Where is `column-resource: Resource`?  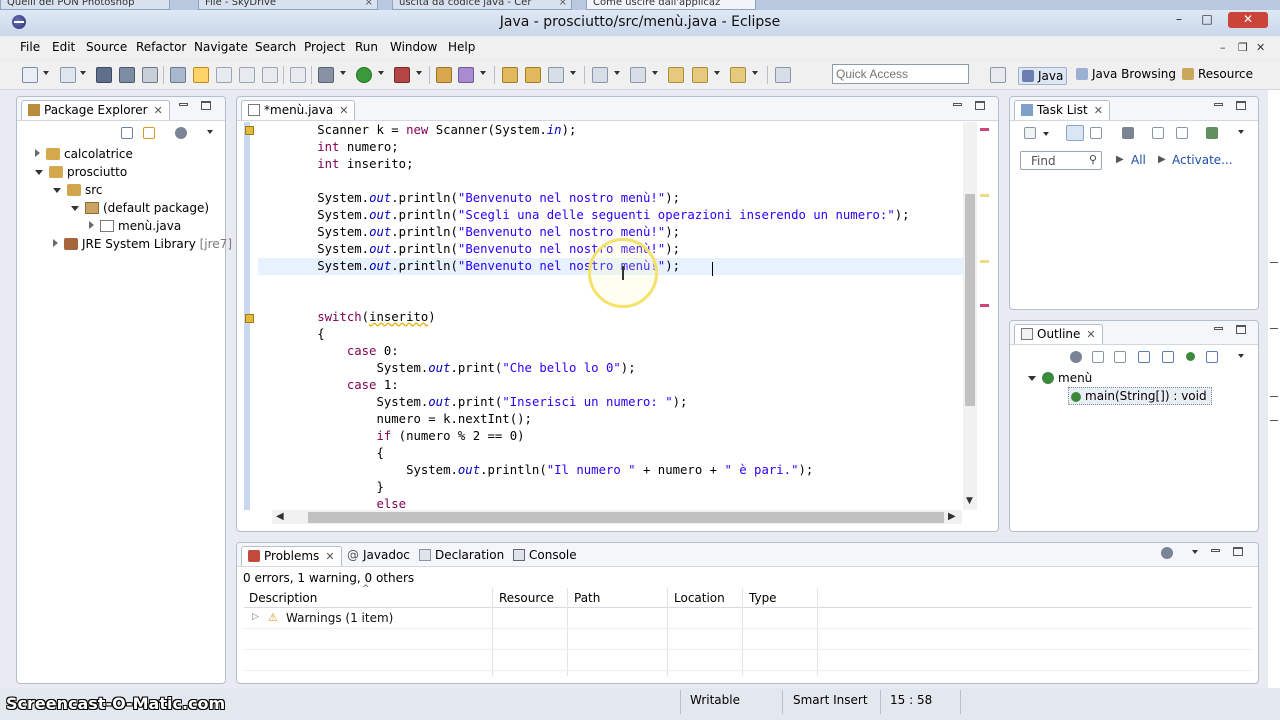 column-resource: Resource is located at coordinates (526, 598).